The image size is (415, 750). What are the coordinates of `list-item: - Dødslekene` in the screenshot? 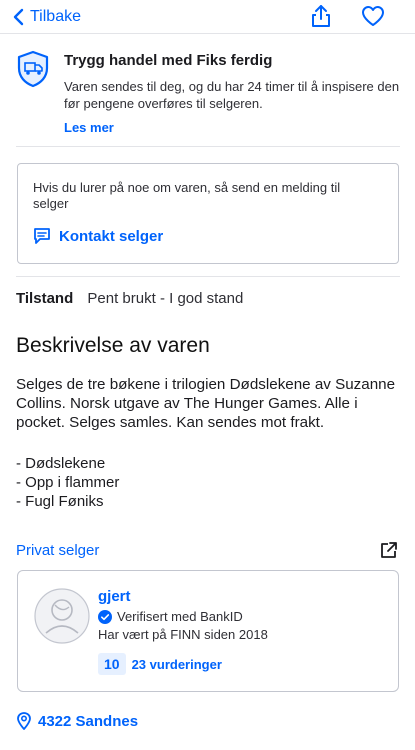 It's located at (61, 463).